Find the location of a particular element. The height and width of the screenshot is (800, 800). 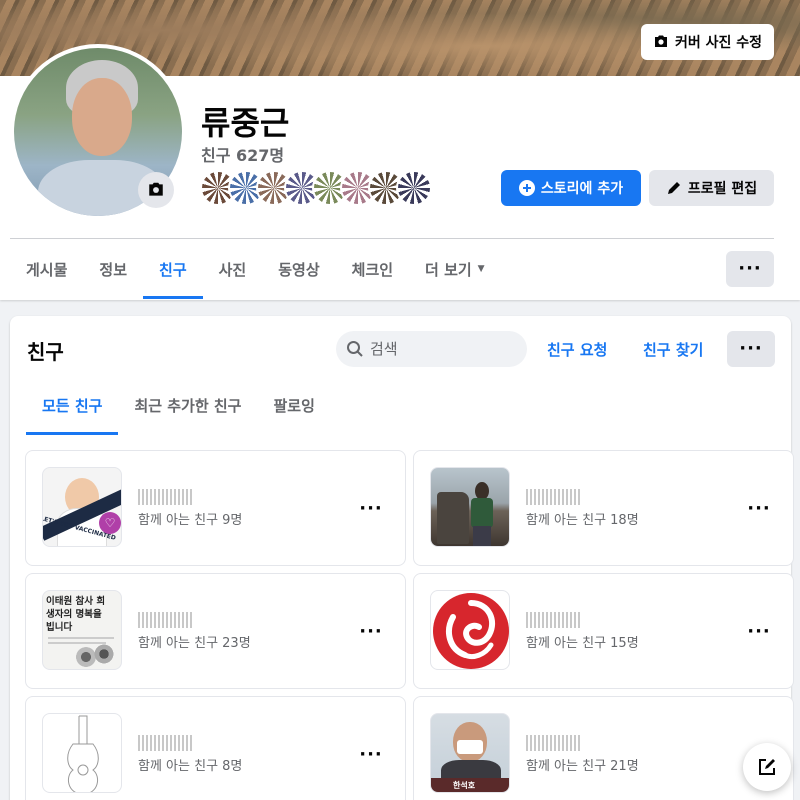

caret-down-icon: ▼ is located at coordinates (481, 269).